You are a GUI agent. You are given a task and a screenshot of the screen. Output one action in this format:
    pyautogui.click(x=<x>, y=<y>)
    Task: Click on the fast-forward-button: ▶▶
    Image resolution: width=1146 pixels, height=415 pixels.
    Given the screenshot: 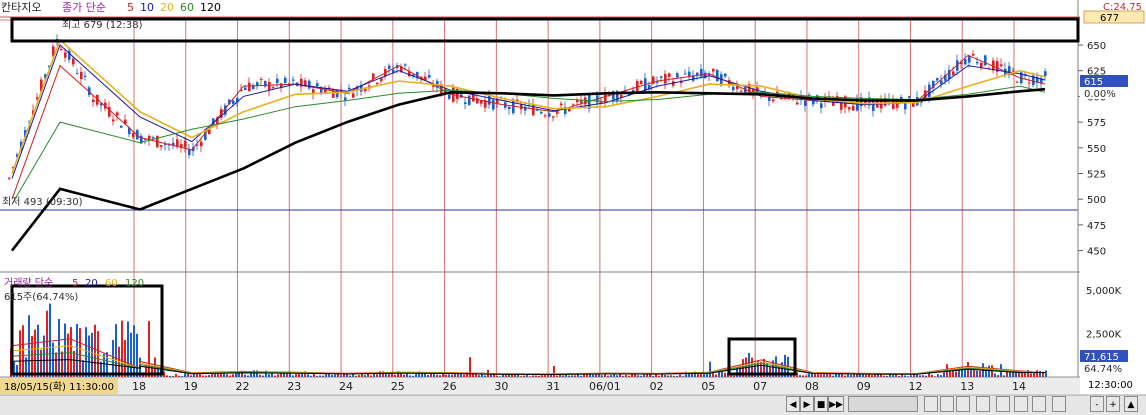 What is the action you would take?
    pyautogui.click(x=836, y=404)
    